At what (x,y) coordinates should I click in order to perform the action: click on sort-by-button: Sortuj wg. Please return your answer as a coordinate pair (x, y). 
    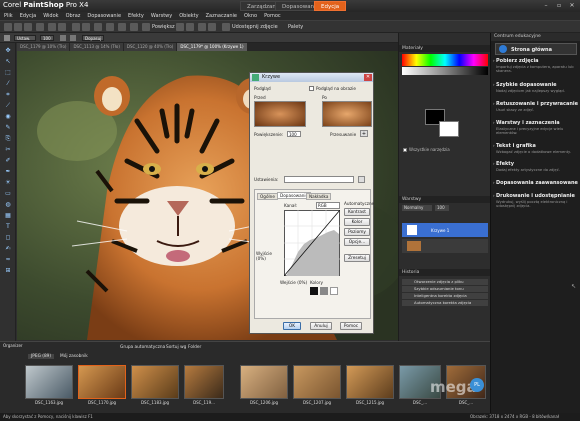
    Looking at the image, I should click on (176, 347).